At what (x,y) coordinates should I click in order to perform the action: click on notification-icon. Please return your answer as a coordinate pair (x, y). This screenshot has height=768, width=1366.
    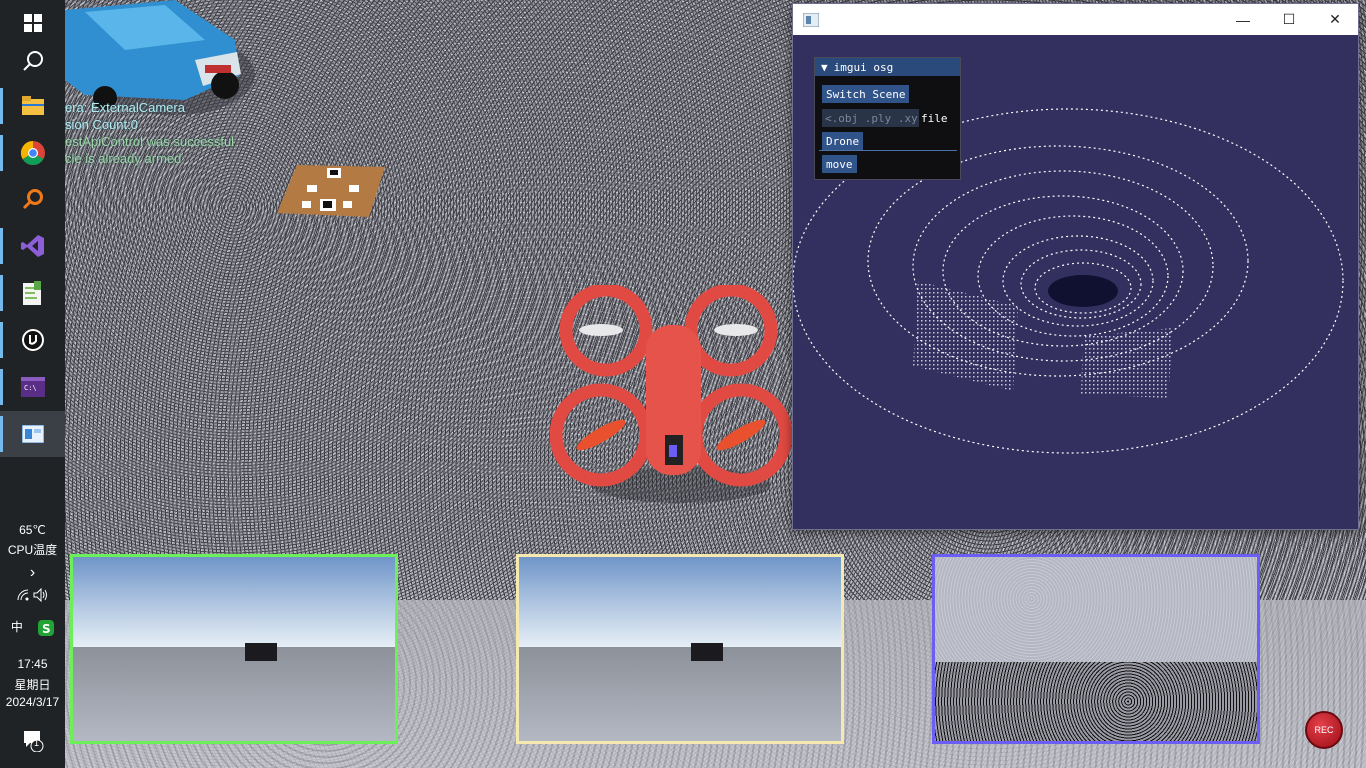
    Looking at the image, I should click on (33, 742).